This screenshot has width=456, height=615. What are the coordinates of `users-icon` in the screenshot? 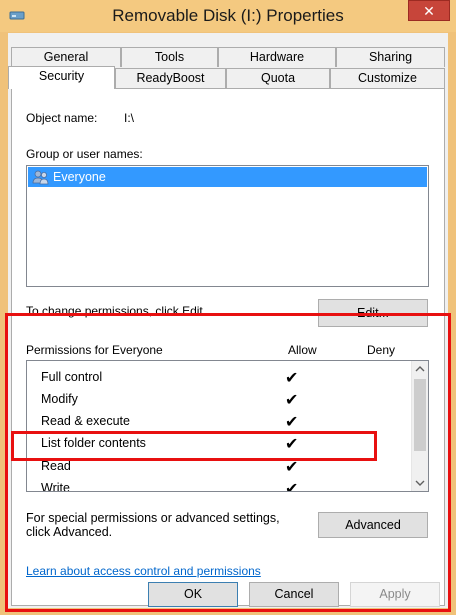 It's located at (40, 177).